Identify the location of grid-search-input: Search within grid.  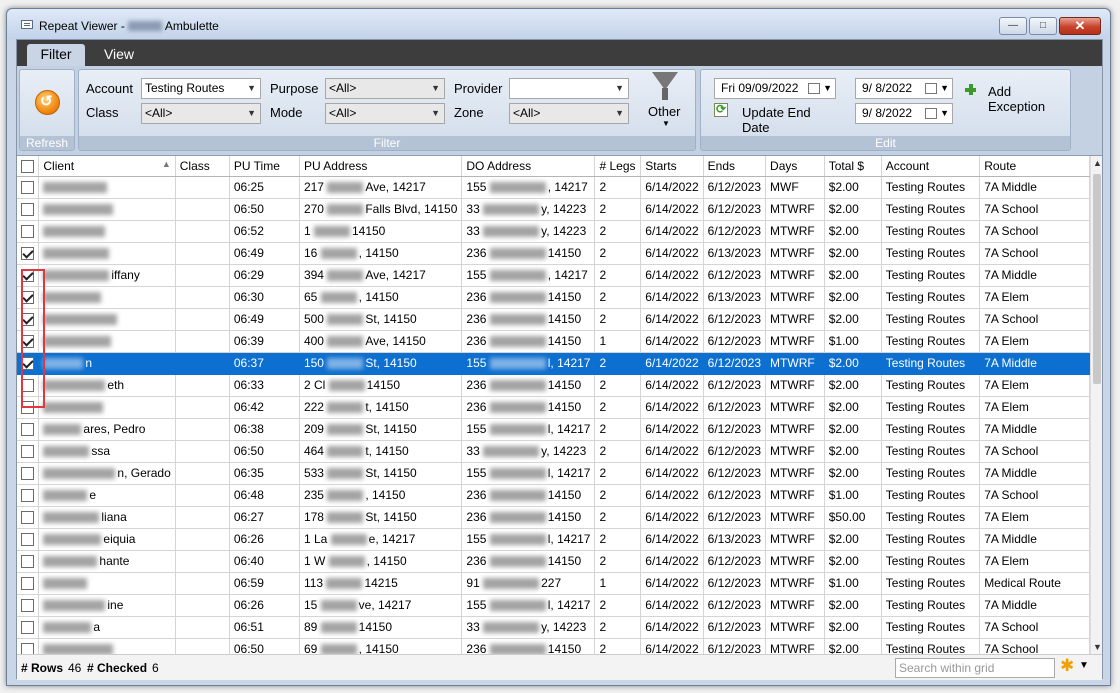
(975, 668).